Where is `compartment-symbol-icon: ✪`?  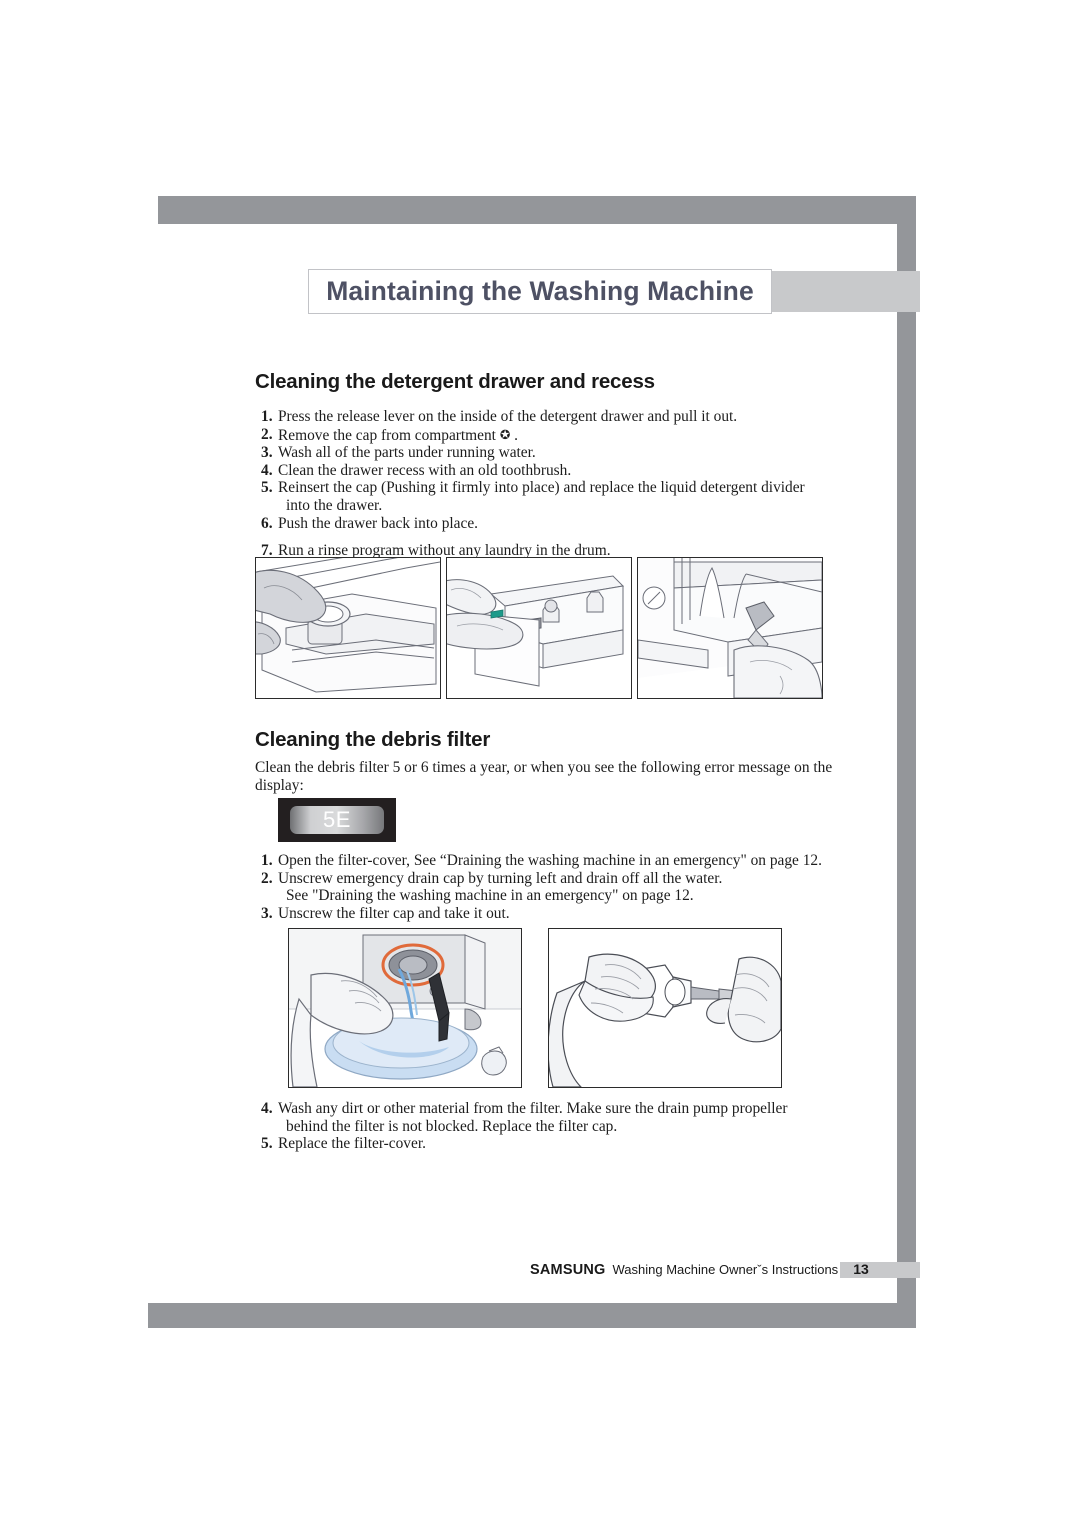 compartment-symbol-icon: ✪ is located at coordinates (505, 434).